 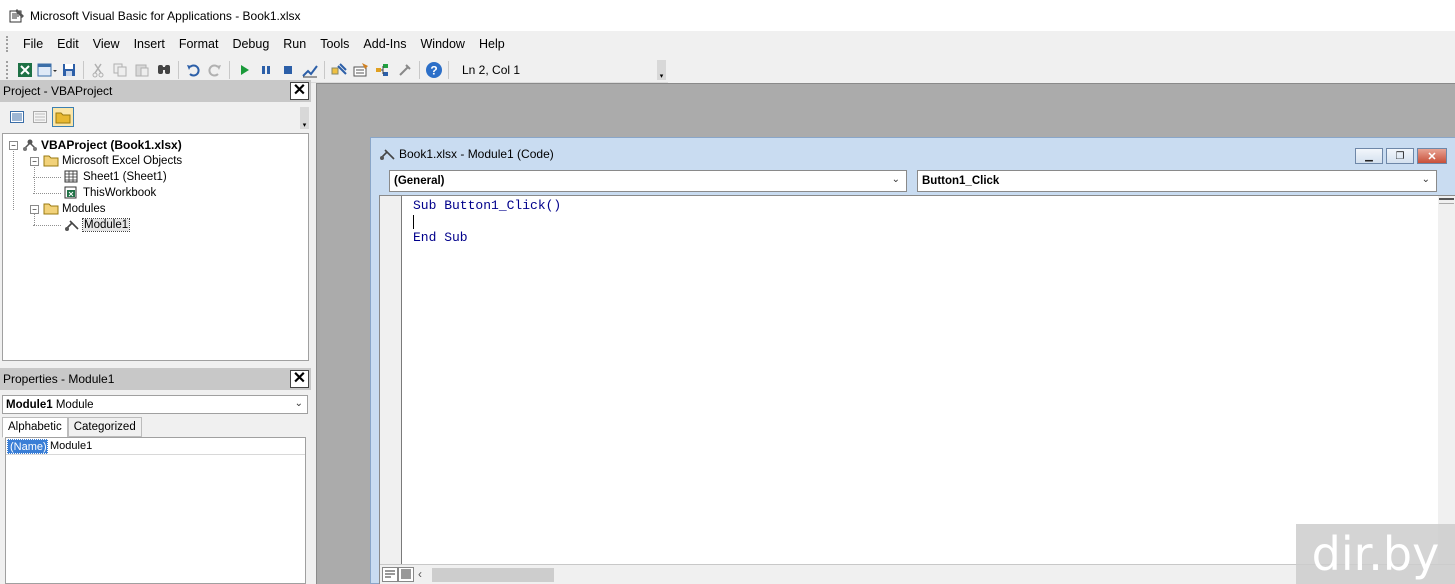 What do you see at coordinates (84, 209) in the screenshot?
I see `tree-label-modules: Modules` at bounding box center [84, 209].